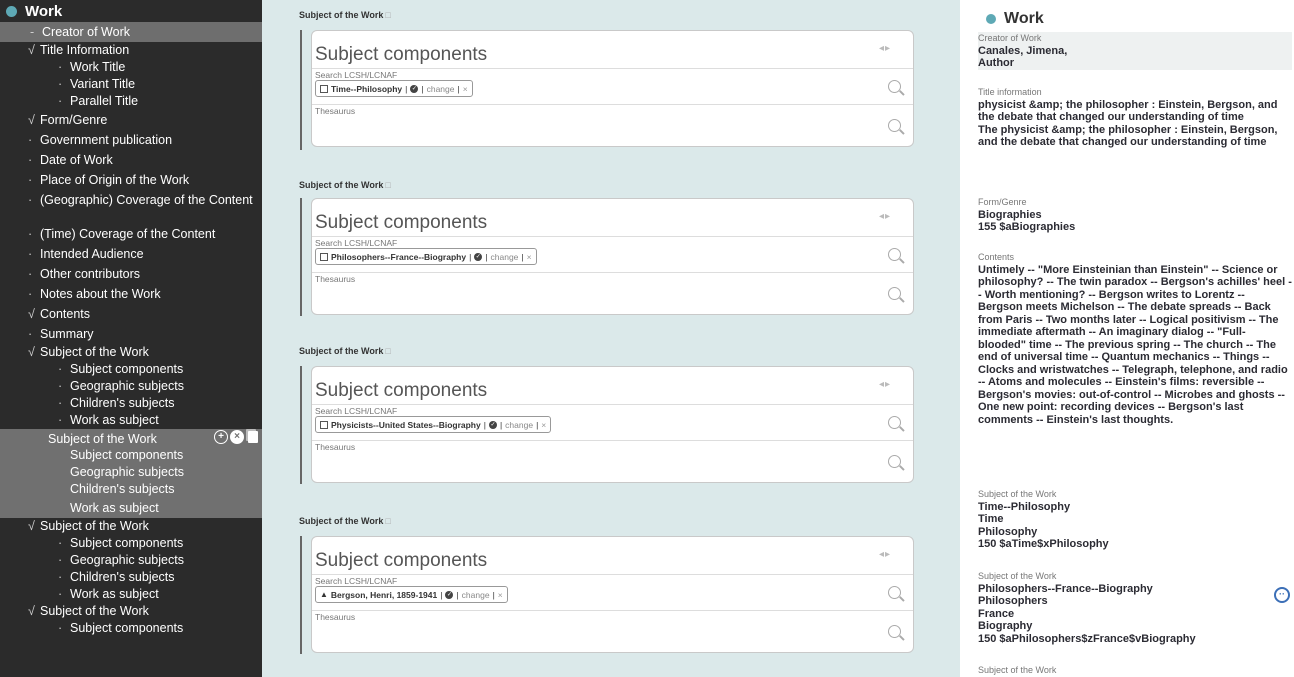 The image size is (1294, 677). Describe the element at coordinates (128, 234) in the screenshot. I see `sidebar-item-label: (Time) Coverage of the Content` at that location.